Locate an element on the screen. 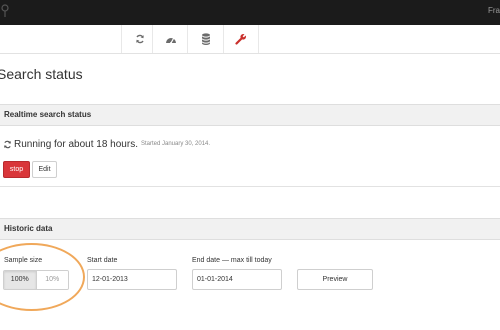 This screenshot has width=500, height=330. icon-toolbar is located at coordinates (250, 39).